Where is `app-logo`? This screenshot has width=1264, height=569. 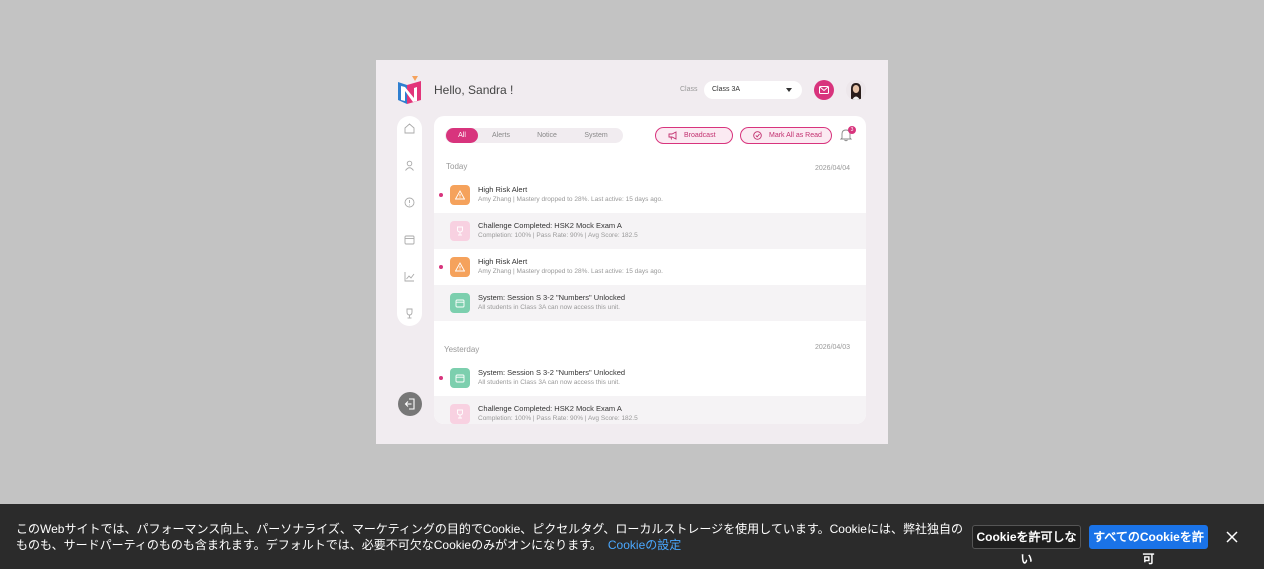
app-logo is located at coordinates (409, 90).